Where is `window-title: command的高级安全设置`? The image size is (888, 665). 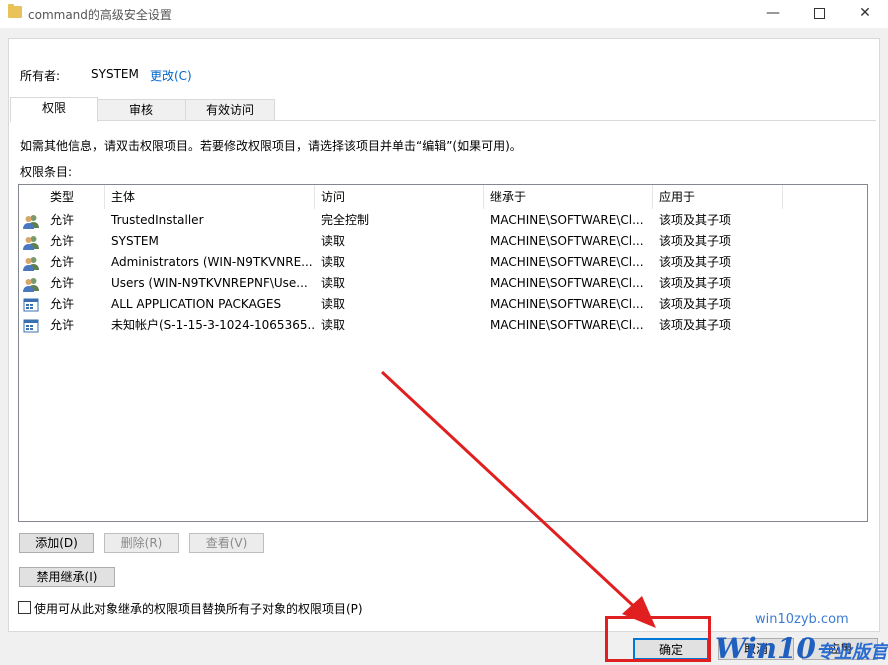
window-title: command的高级安全设置 is located at coordinates (100, 15).